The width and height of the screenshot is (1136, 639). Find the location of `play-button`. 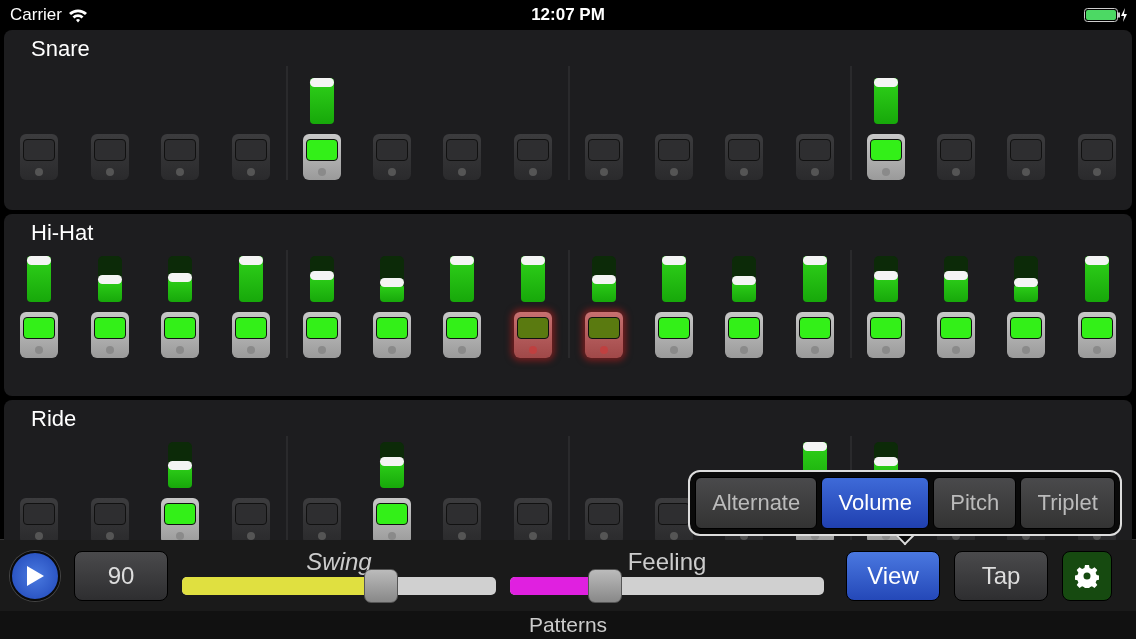

play-button is located at coordinates (35, 575).